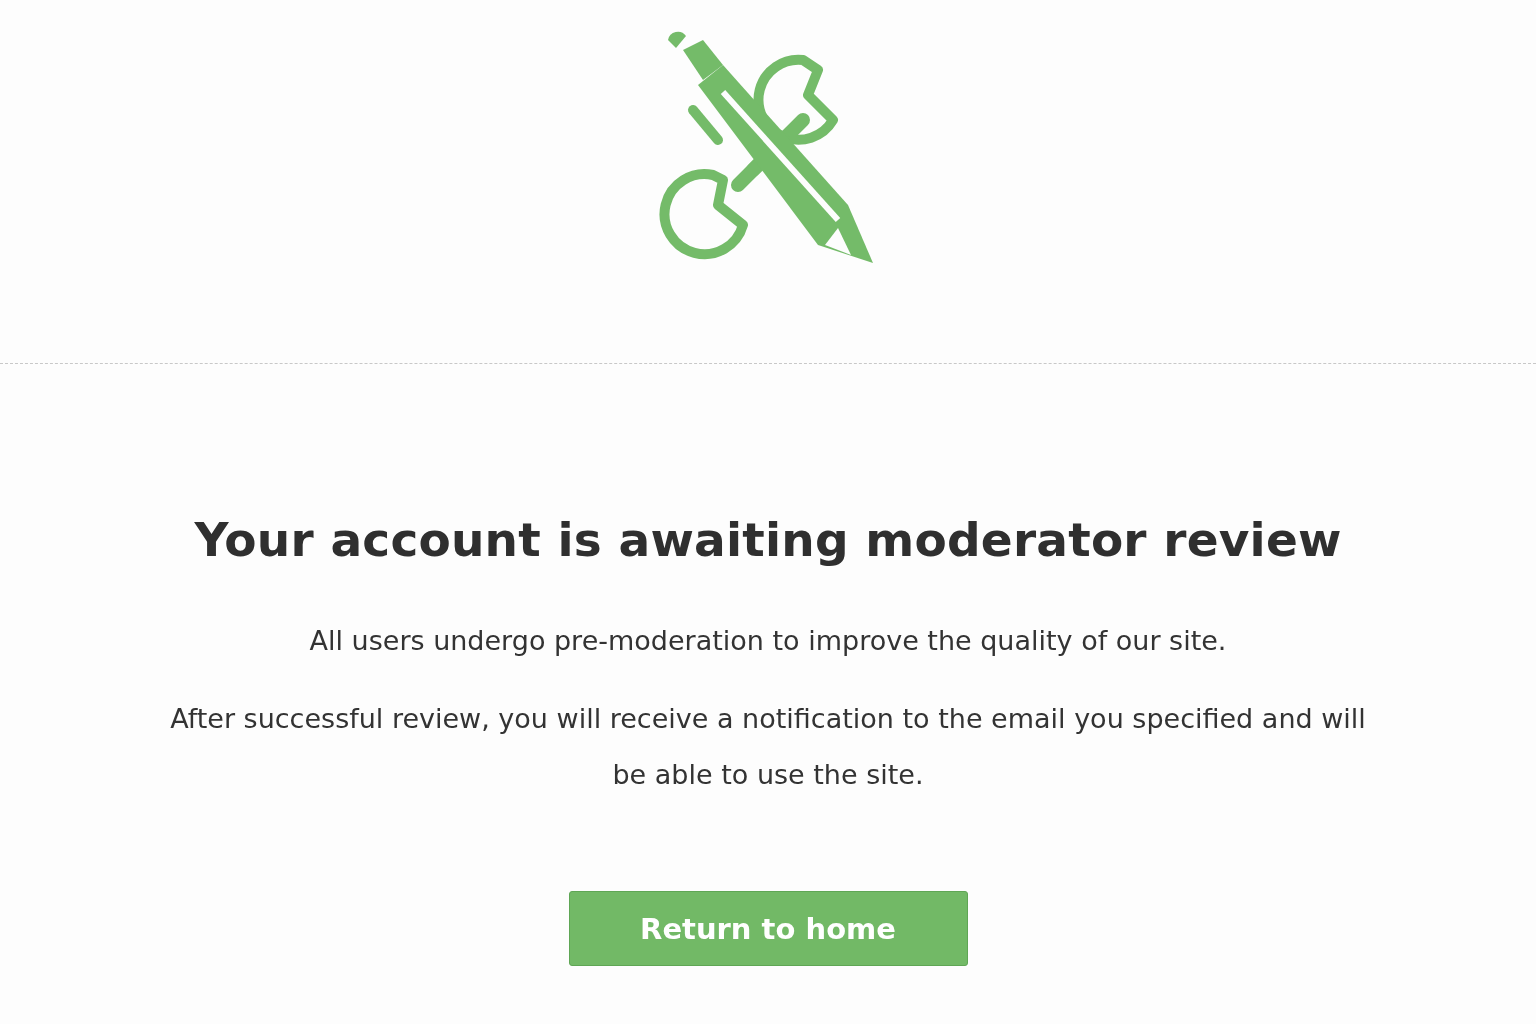 The width and height of the screenshot is (1536, 1024). What do you see at coordinates (768, 539) in the screenshot?
I see `page-heading: Your account is awaiting moderator review` at bounding box center [768, 539].